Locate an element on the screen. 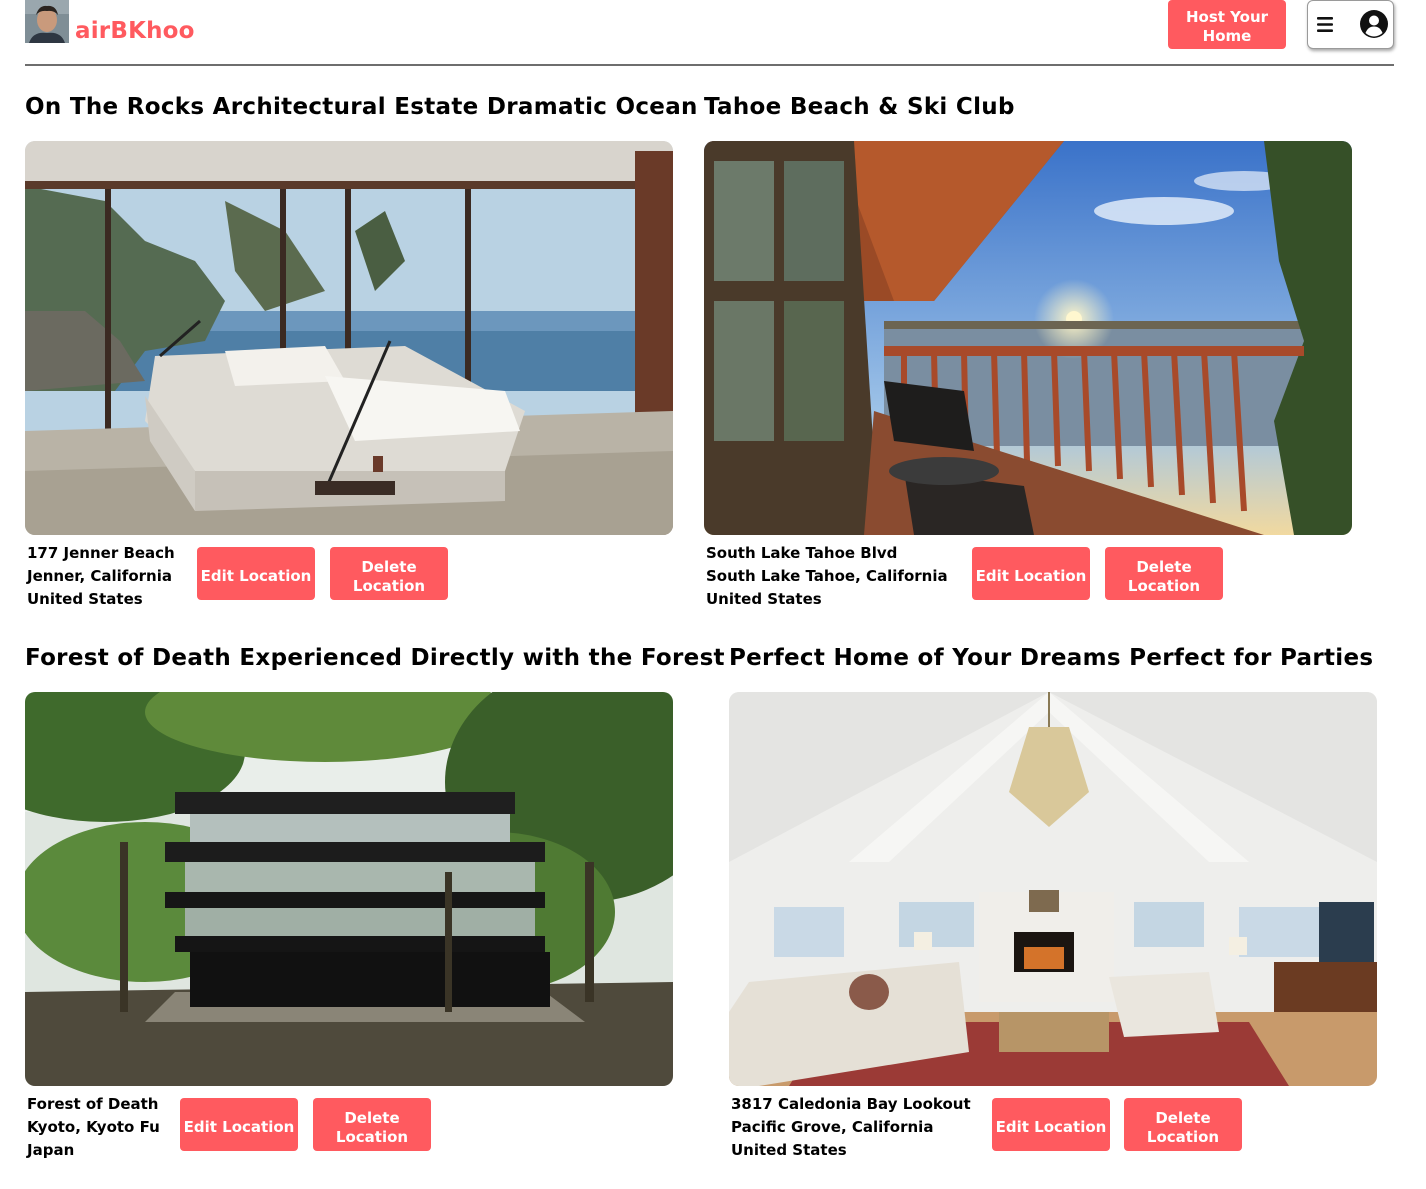 This screenshot has width=1426, height=1189. city-state-line: Jenner, California is located at coordinates (99, 576).